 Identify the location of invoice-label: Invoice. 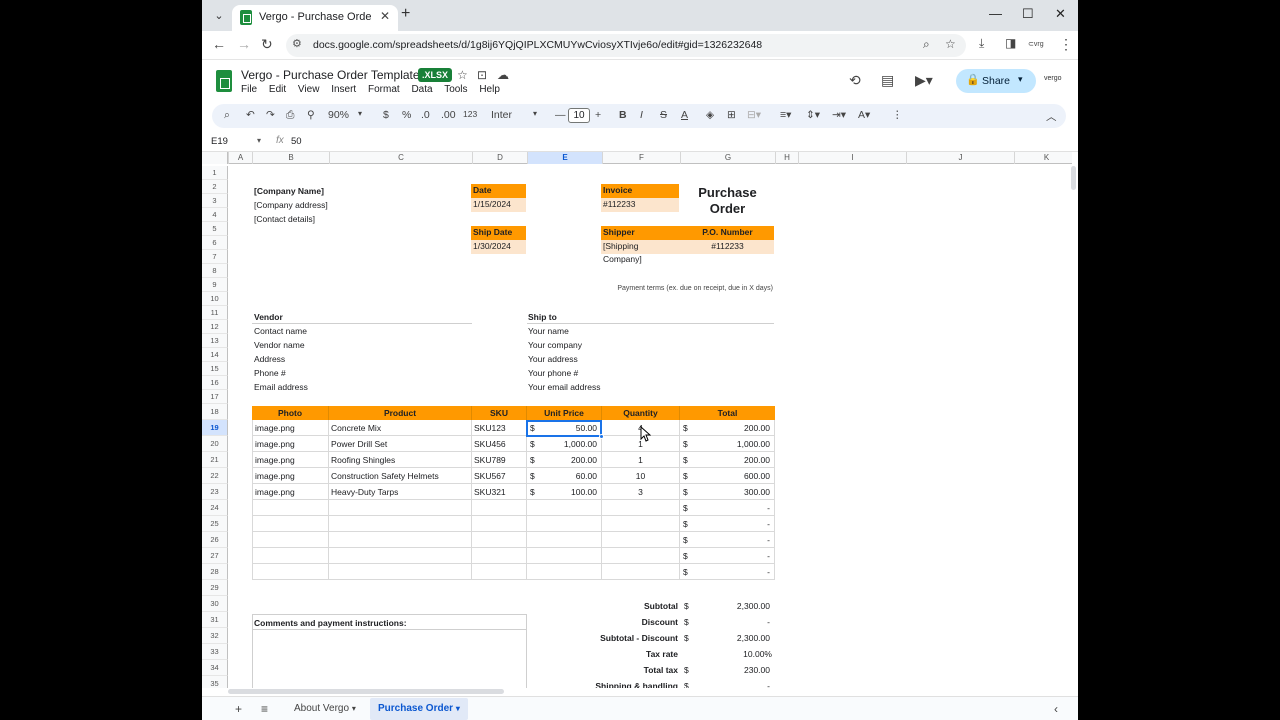
(640, 191).